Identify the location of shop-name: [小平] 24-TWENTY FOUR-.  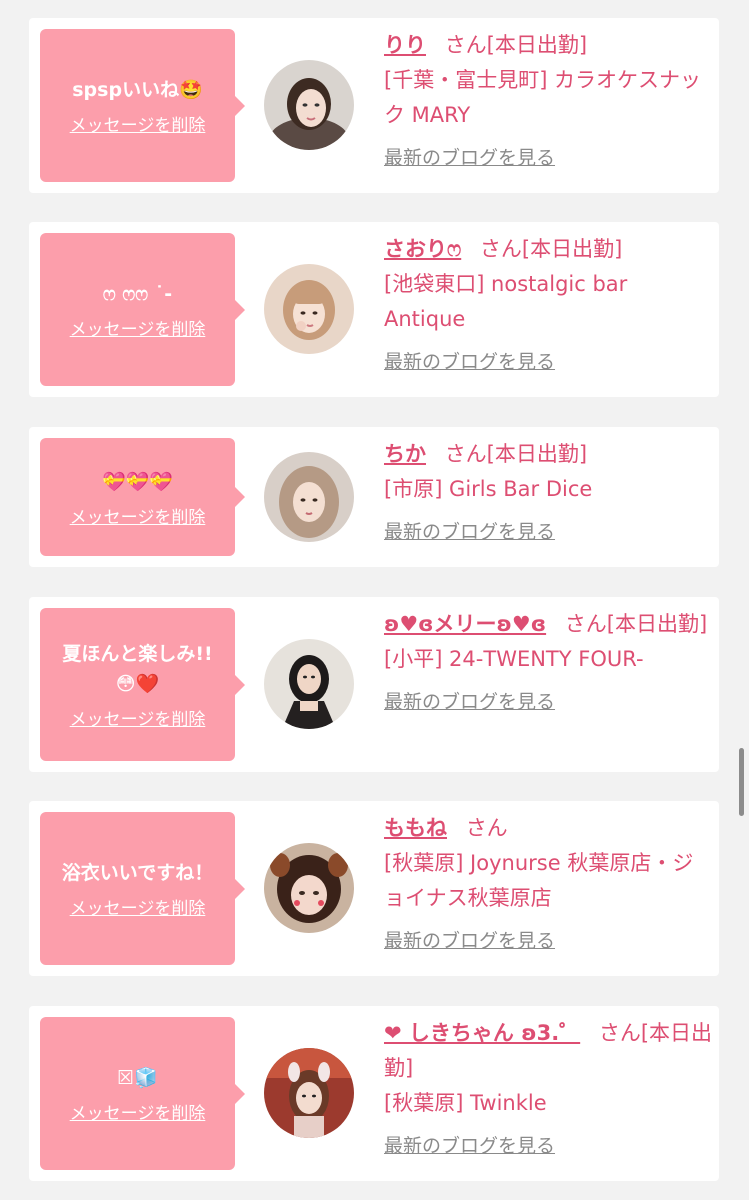
(514, 659).